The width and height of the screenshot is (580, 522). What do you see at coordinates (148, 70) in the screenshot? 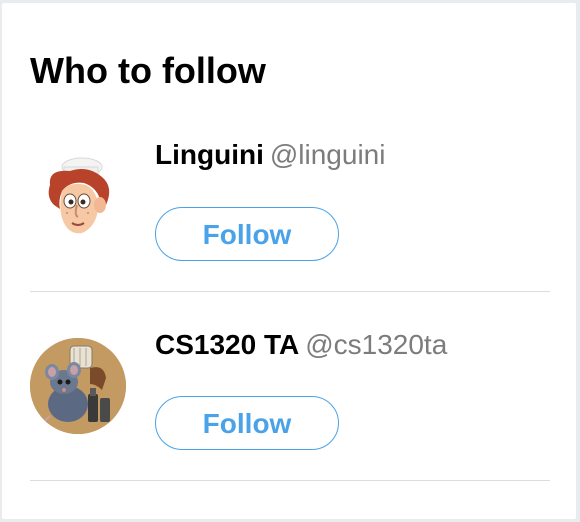
I see `who-to-follow-title: Who to follow` at bounding box center [148, 70].